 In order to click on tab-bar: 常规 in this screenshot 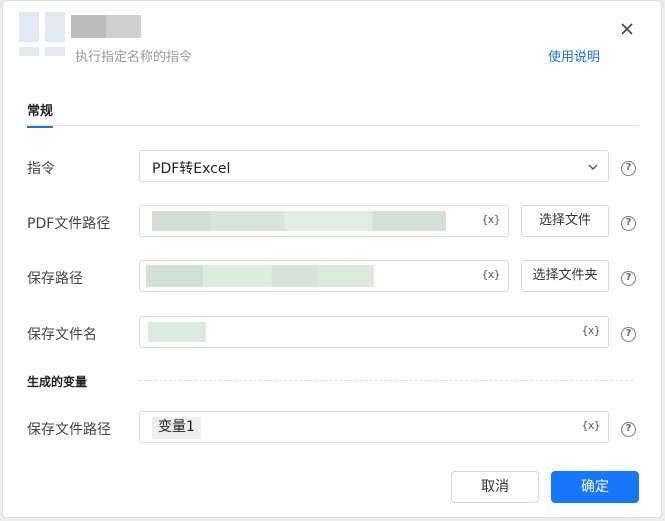, I will do `click(332, 110)`.